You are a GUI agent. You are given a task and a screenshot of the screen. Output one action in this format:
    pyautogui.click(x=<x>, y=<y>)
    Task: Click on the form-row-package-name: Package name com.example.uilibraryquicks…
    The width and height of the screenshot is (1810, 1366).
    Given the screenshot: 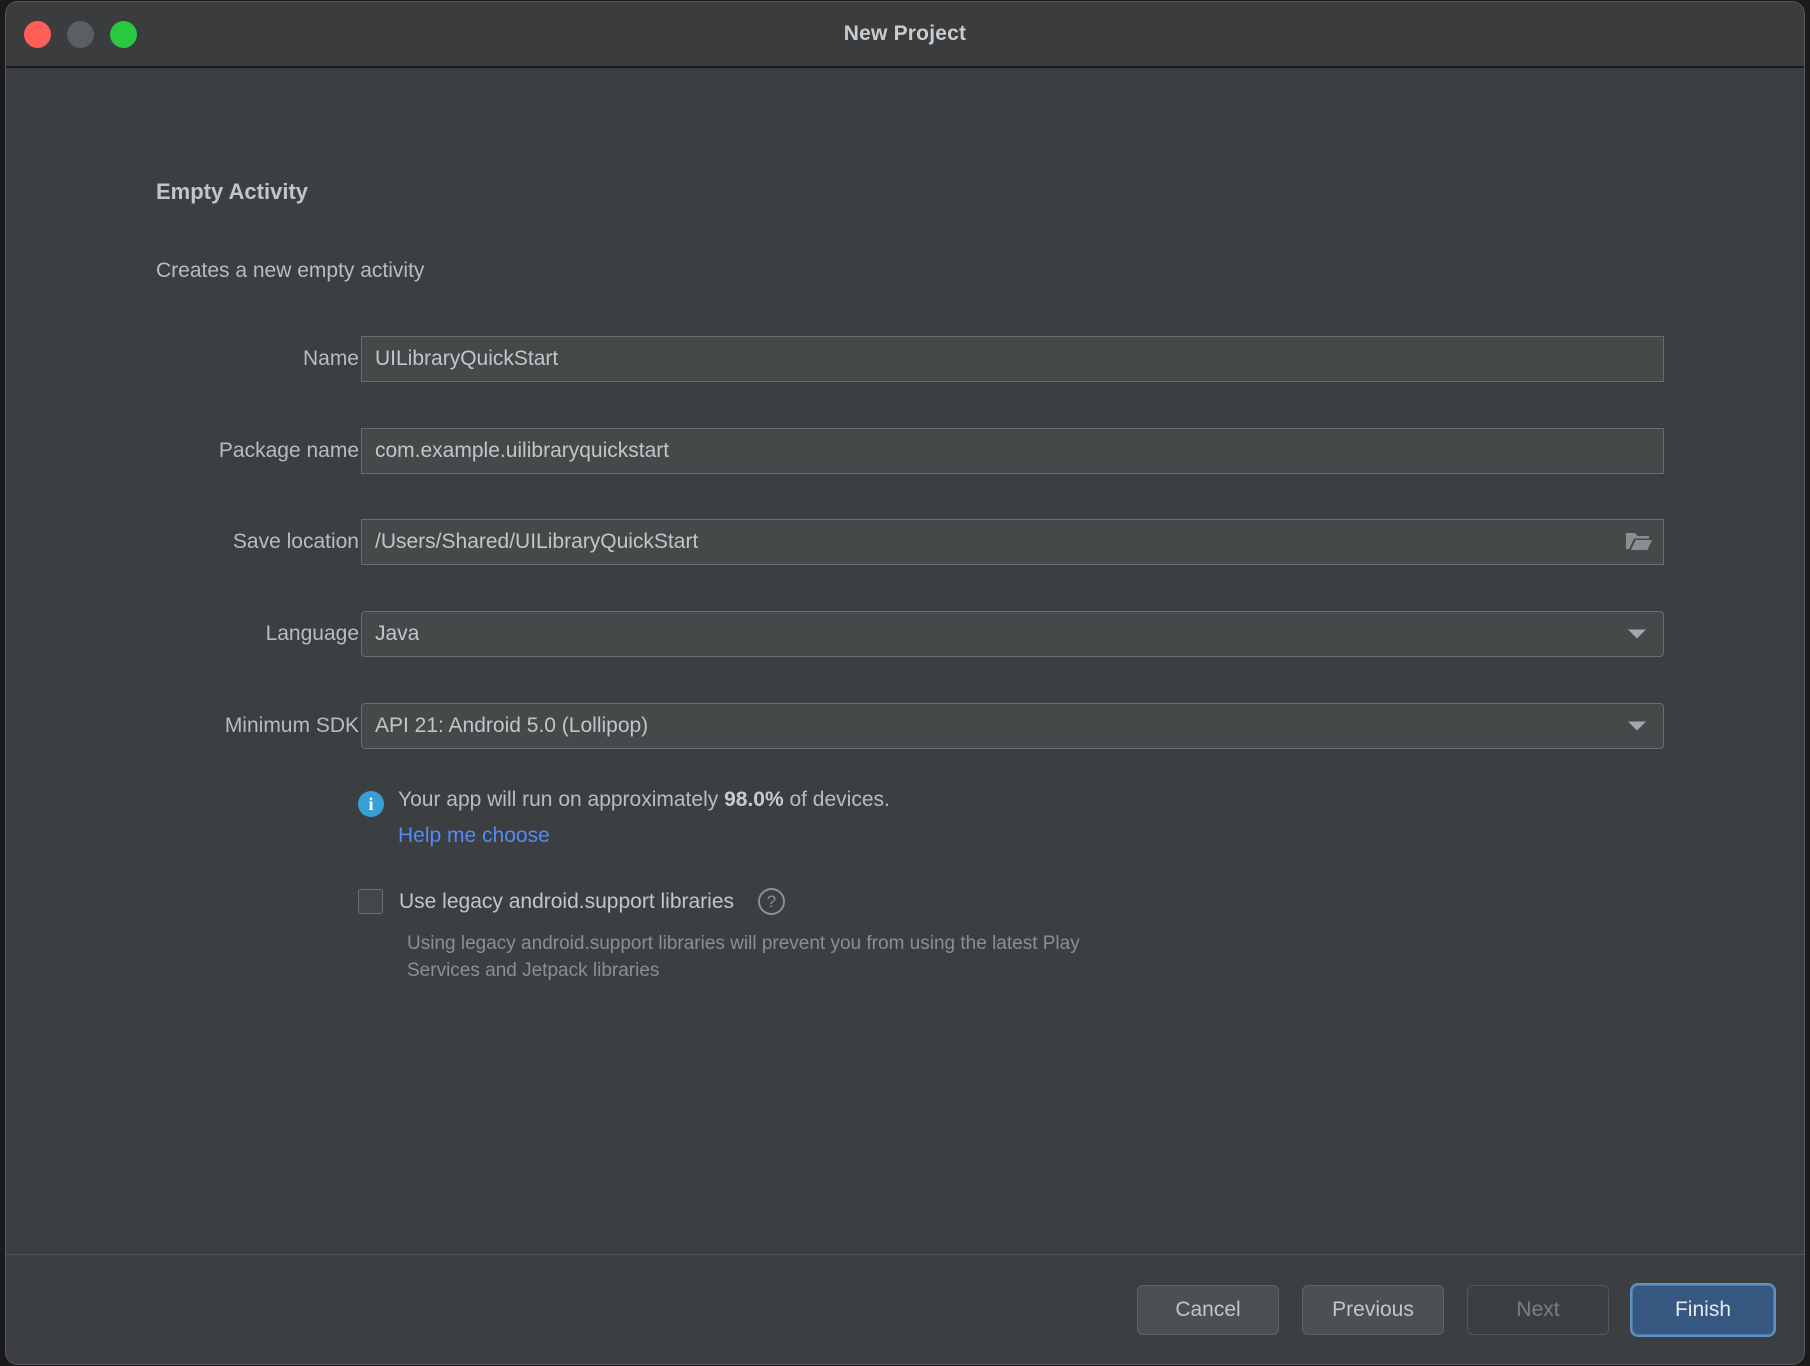 What is the action you would take?
    pyautogui.click(x=905, y=451)
    